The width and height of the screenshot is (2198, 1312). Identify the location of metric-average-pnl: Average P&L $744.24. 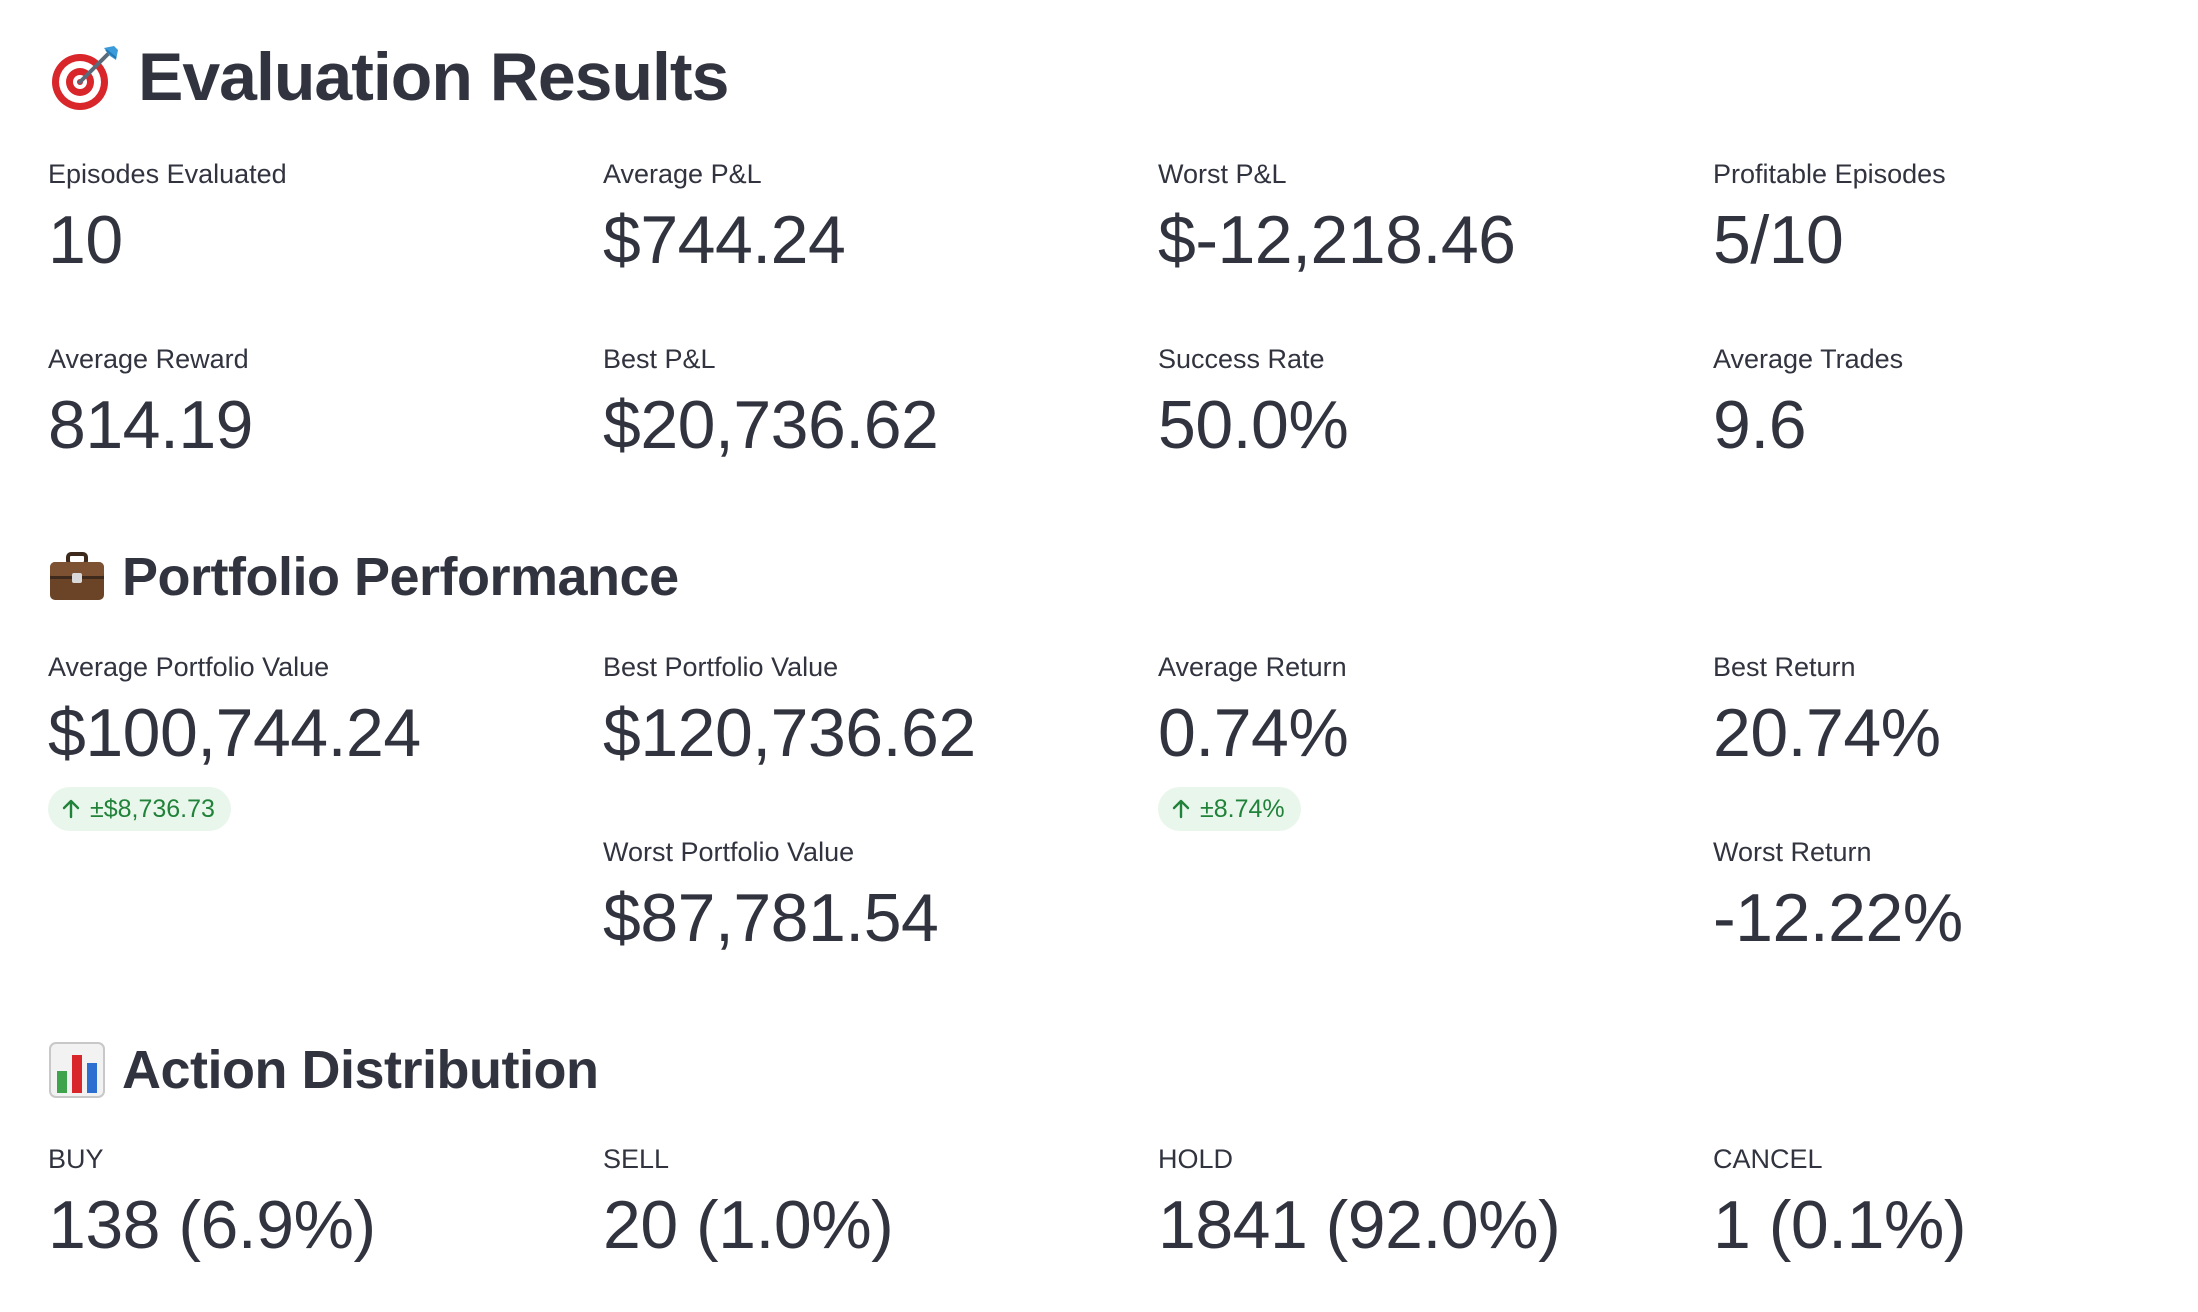
(873, 220).